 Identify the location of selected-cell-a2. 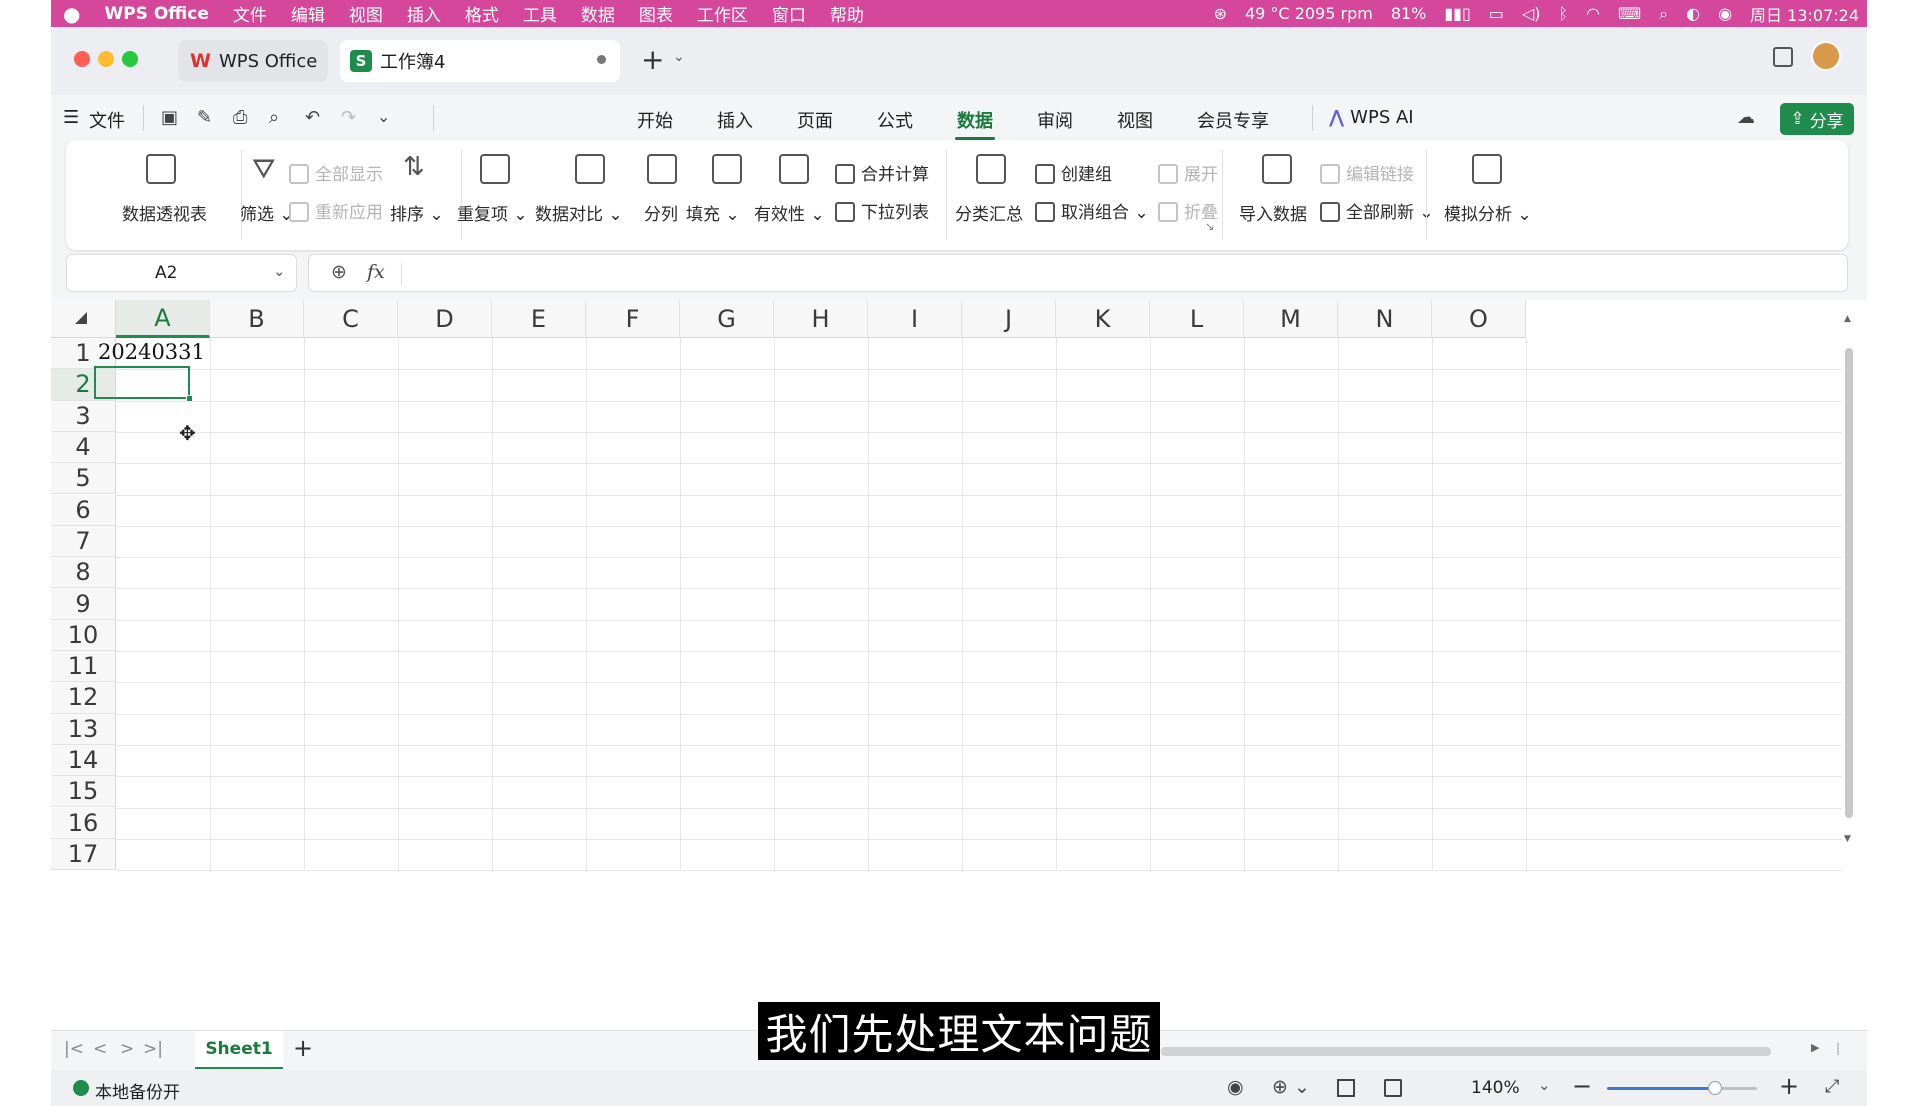
(142, 382).